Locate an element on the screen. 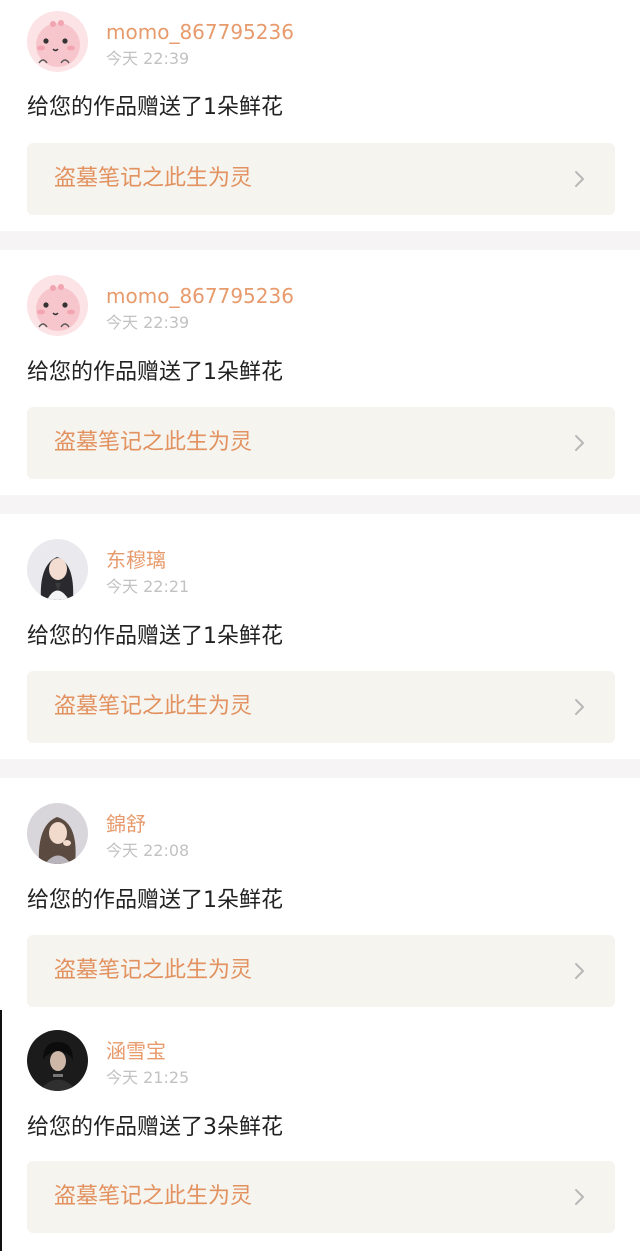 Image resolution: width=640 pixels, height=1251 pixels. username: 錦舒 is located at coordinates (126, 824).